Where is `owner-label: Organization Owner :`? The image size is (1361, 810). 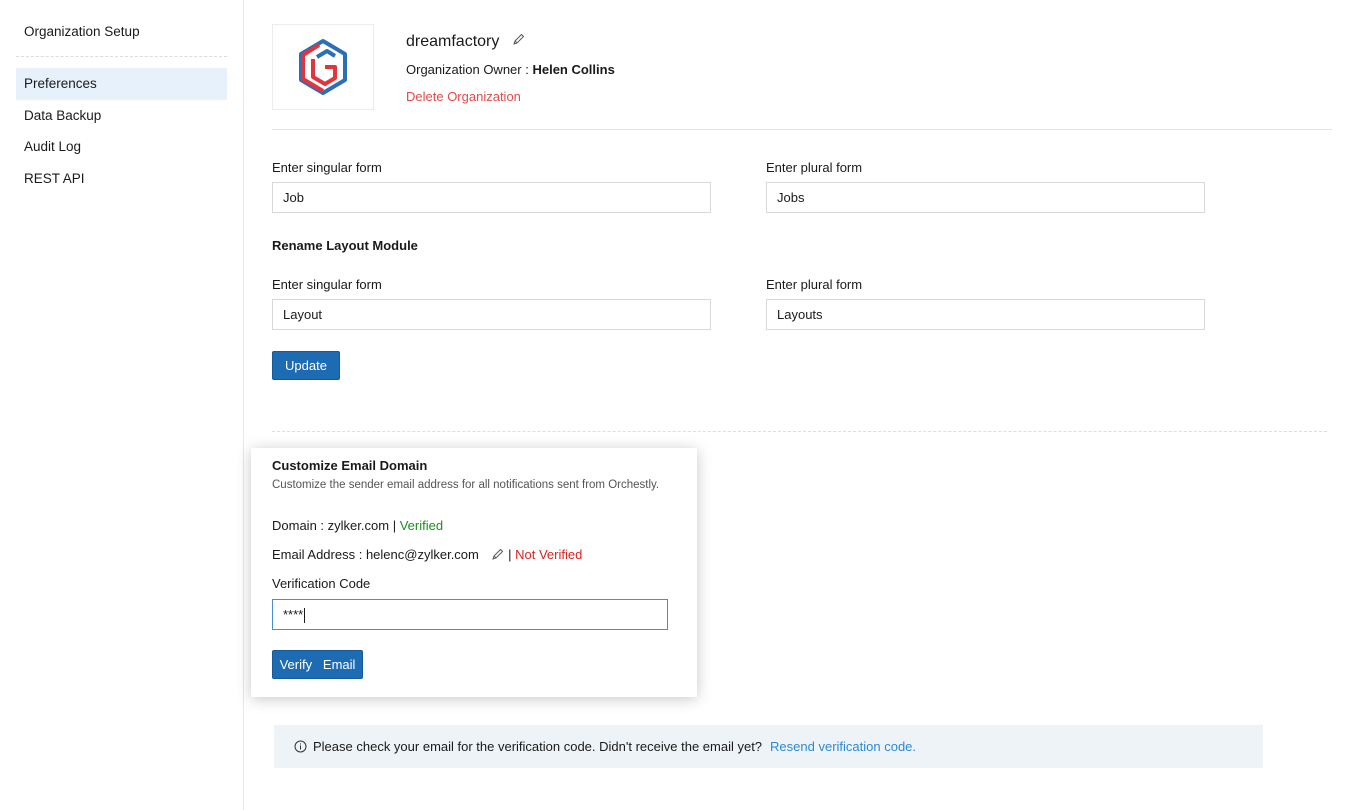 owner-label: Organization Owner : is located at coordinates (467, 69).